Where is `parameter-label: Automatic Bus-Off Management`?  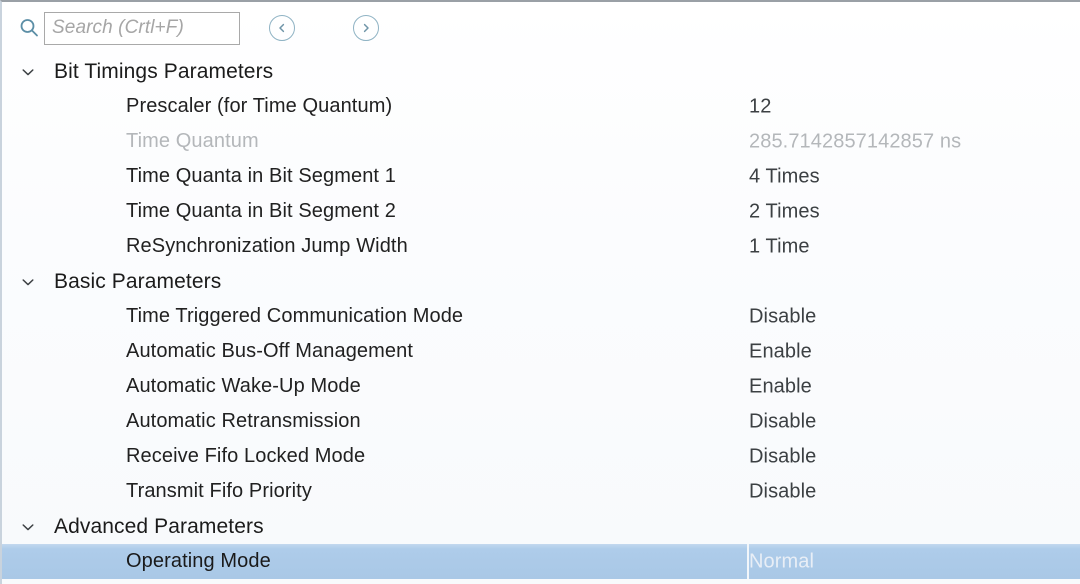
parameter-label: Automatic Bus-Off Management is located at coordinates (270, 351).